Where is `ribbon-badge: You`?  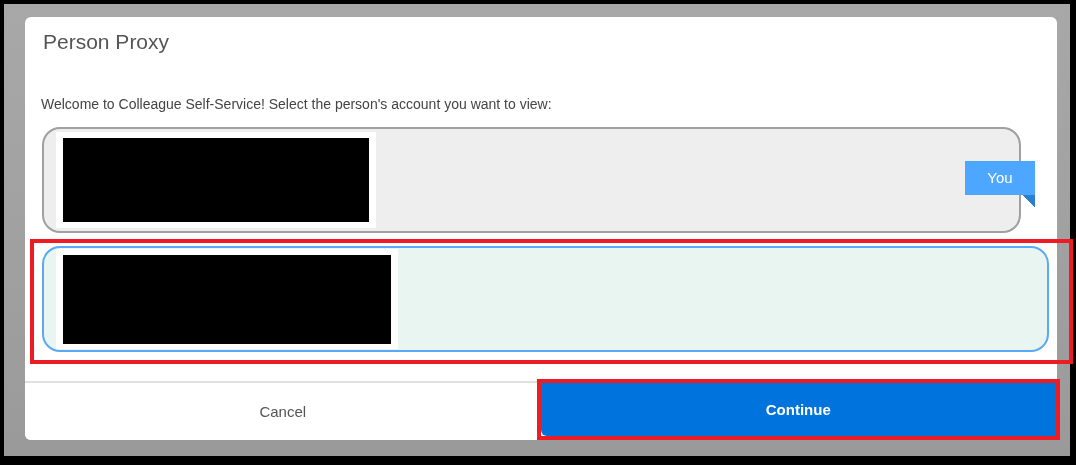 ribbon-badge: You is located at coordinates (1000, 184).